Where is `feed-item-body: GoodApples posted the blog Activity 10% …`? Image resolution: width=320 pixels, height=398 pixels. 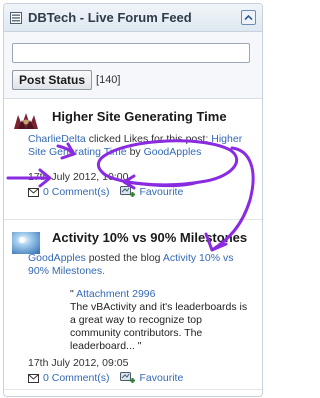 feed-item-body: GoodApples posted the blog Activity 10% … is located at coordinates (142, 265).